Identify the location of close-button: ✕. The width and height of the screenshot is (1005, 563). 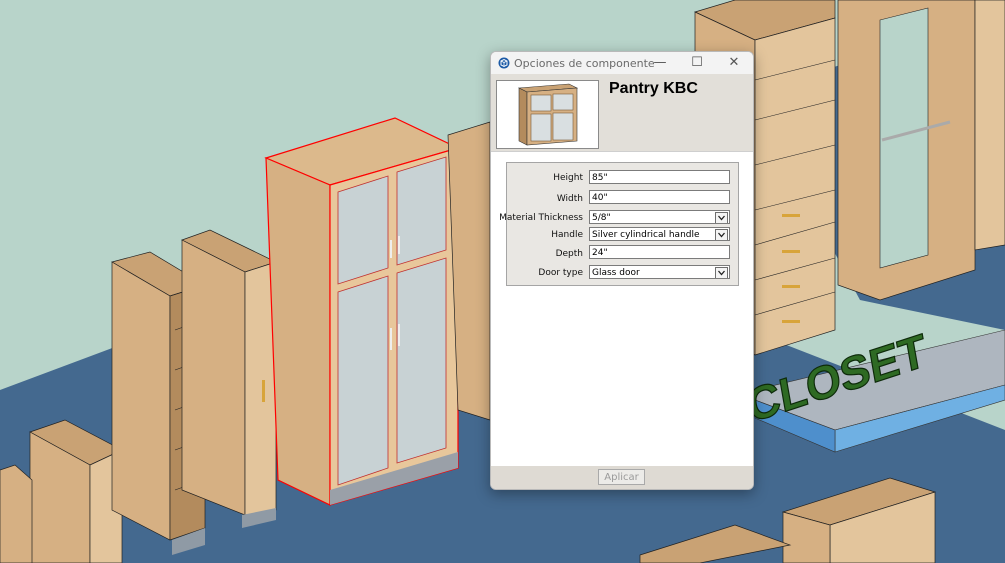
(734, 63).